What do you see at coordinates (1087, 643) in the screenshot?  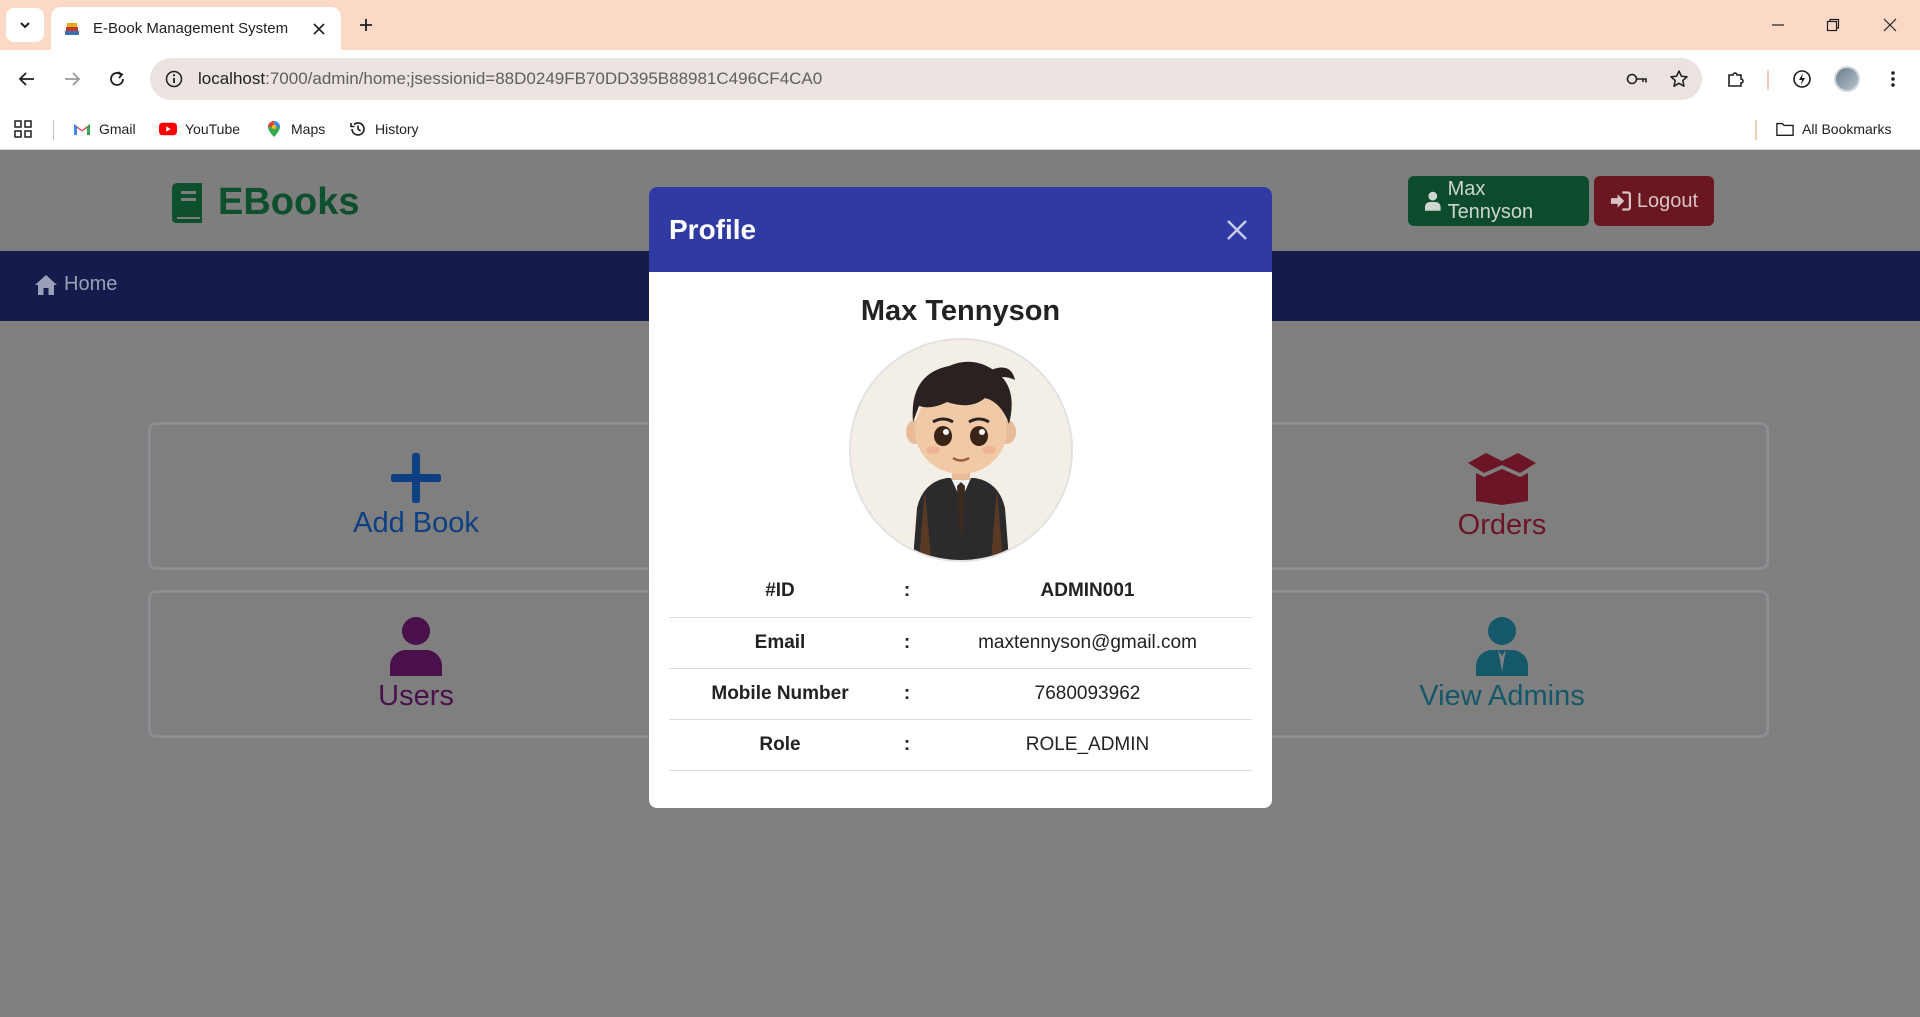 I see `field-value-email: maxtennyson@gmail.com` at bounding box center [1087, 643].